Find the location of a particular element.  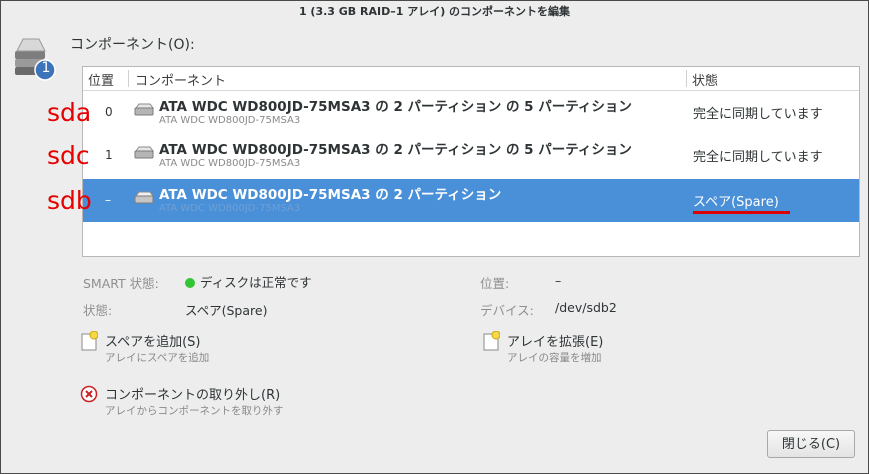

annotation-sda: sda is located at coordinates (69, 112).